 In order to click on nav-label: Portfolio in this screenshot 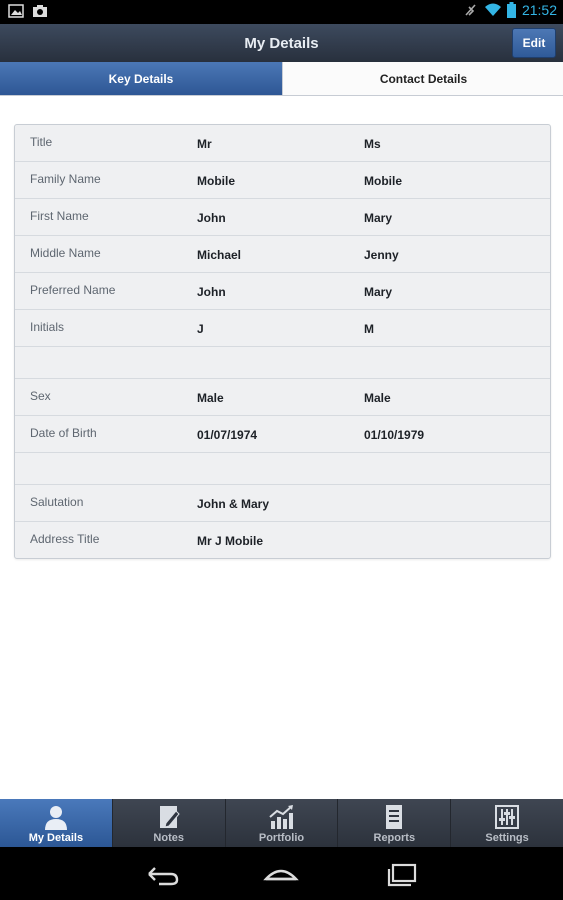, I will do `click(281, 838)`.